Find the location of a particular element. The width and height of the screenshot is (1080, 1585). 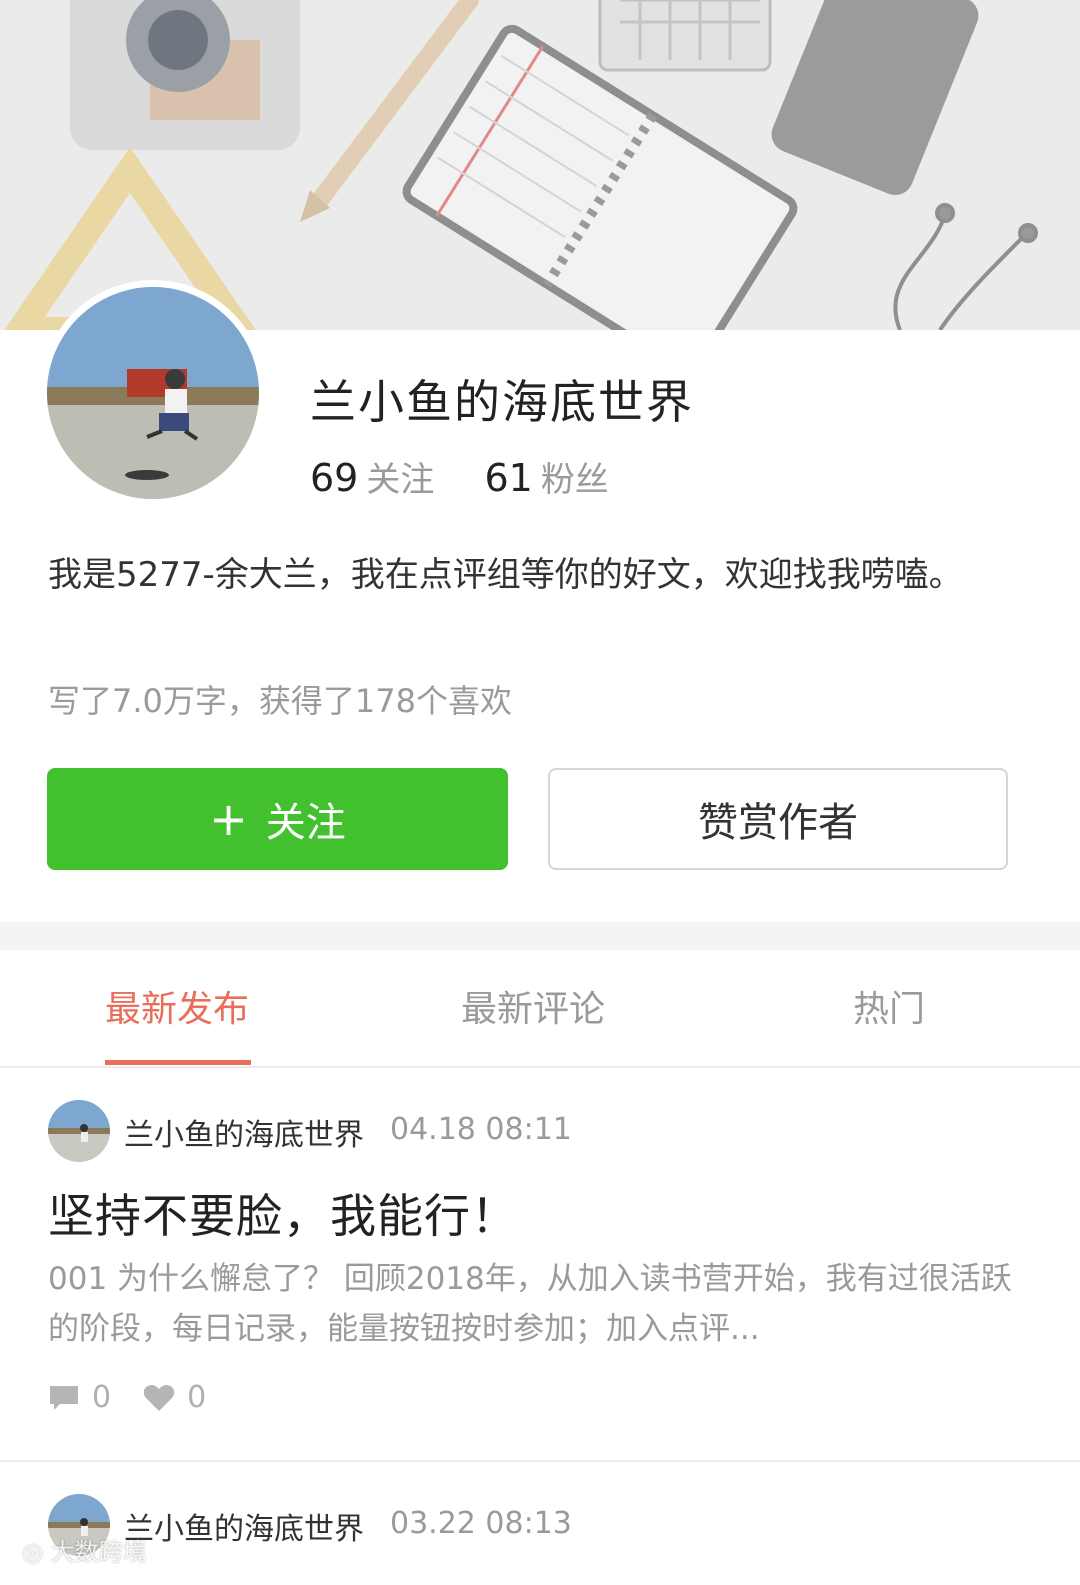

comment-count-item: 0 is located at coordinates (79, 1397).